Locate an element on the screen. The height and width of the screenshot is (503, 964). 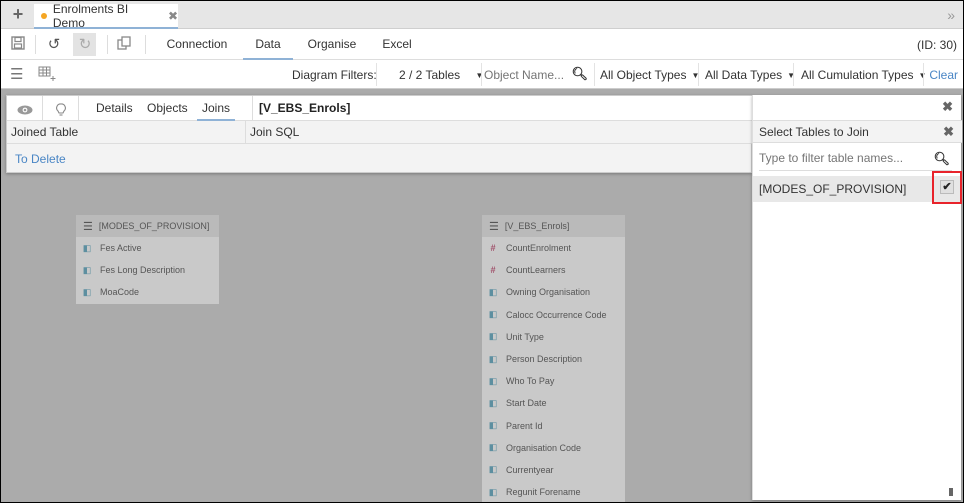
join-table-name: [MODES_OF_PROVISION] is located at coordinates (833, 189).